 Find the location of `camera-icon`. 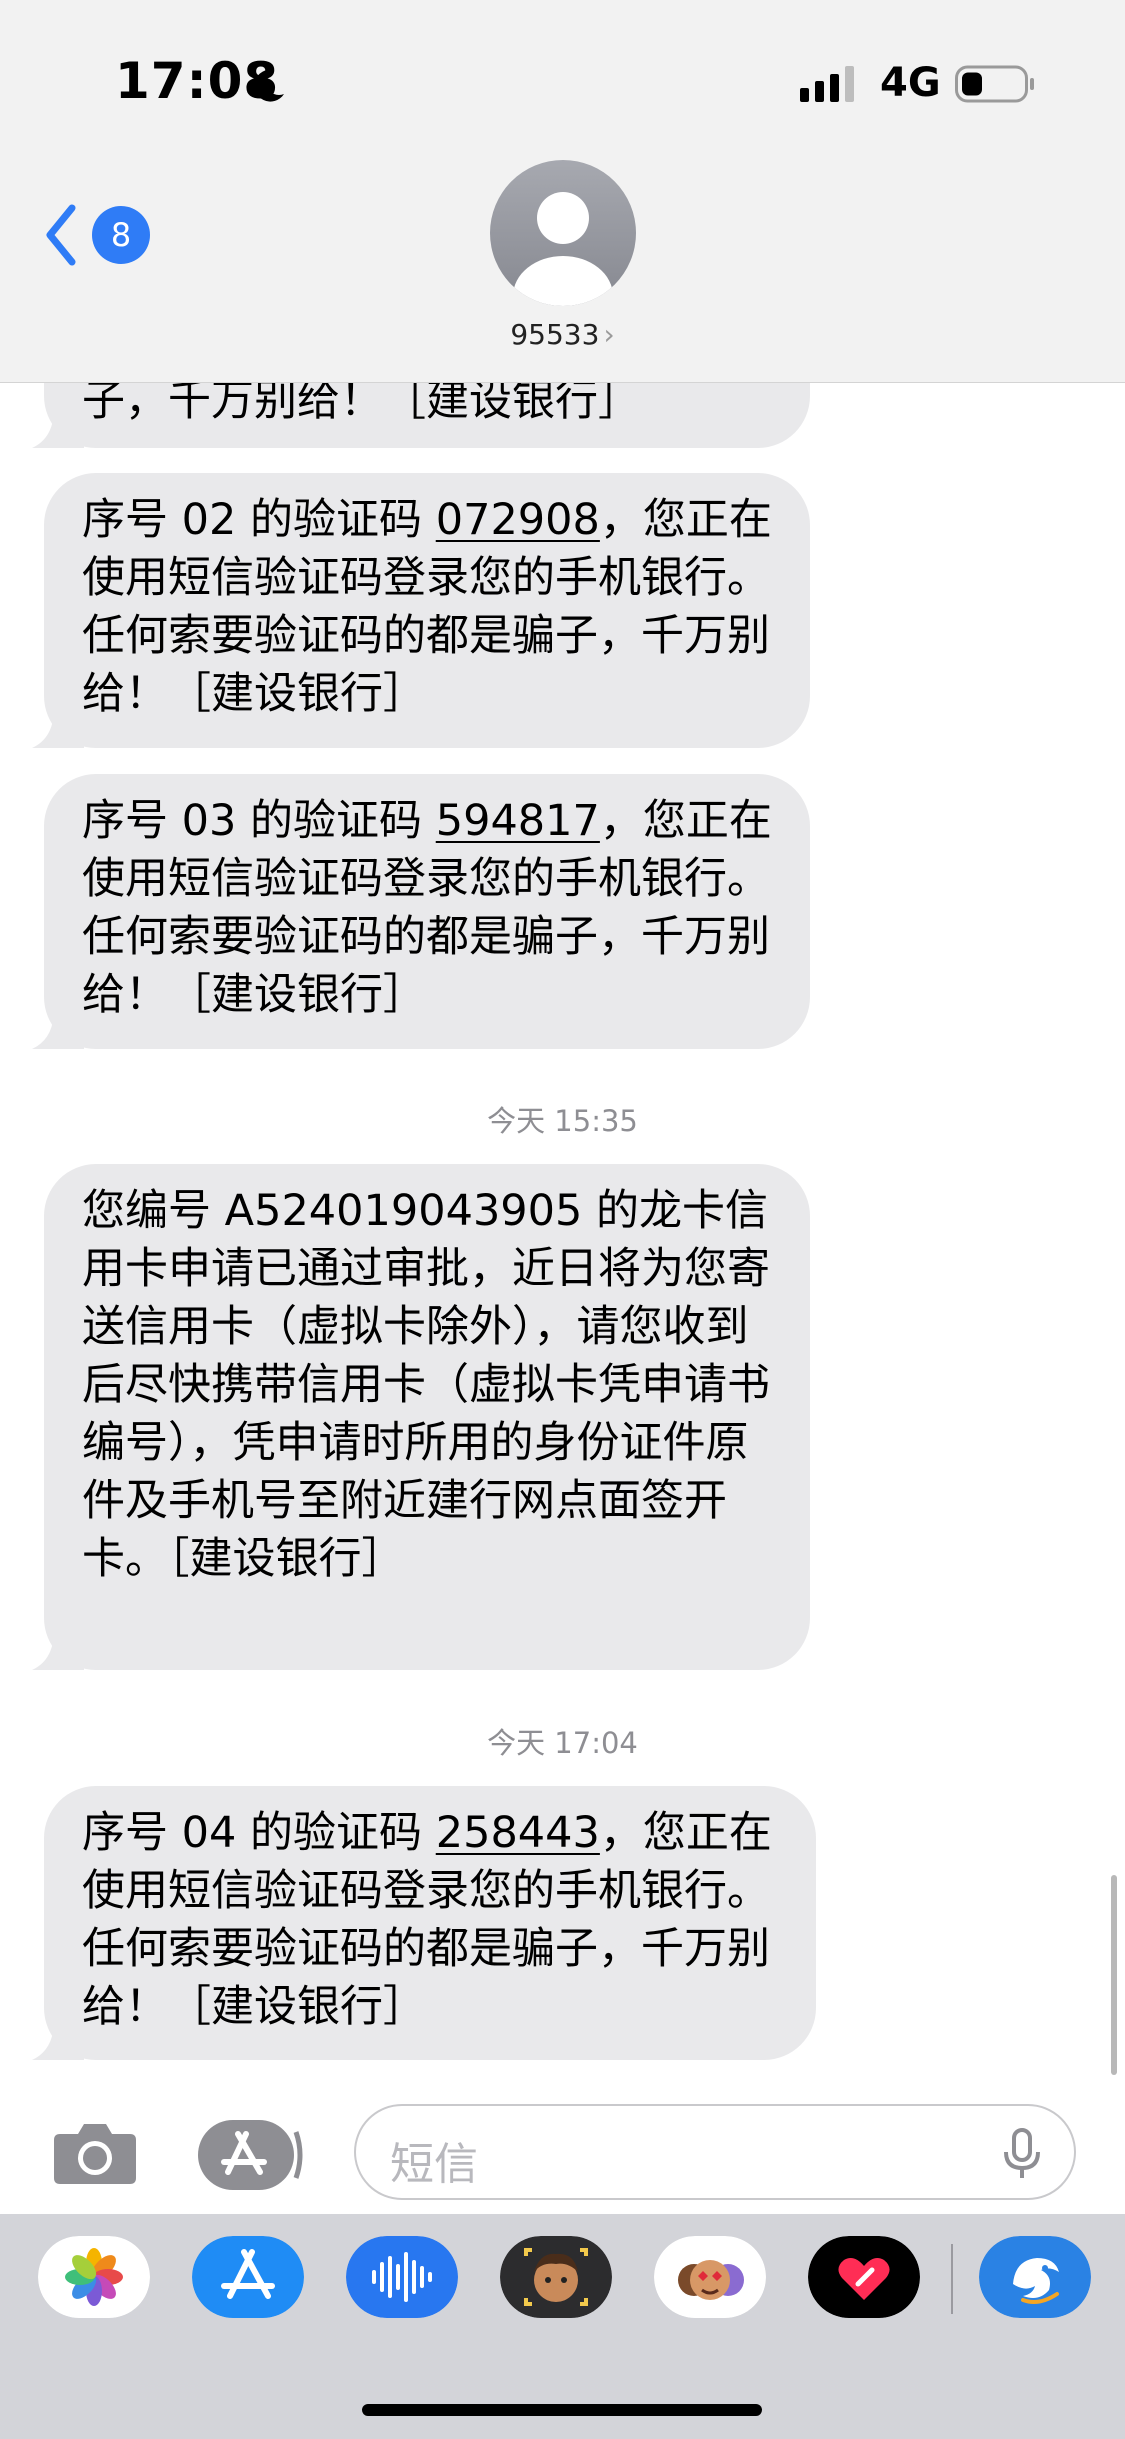

camera-icon is located at coordinates (95, 2153).